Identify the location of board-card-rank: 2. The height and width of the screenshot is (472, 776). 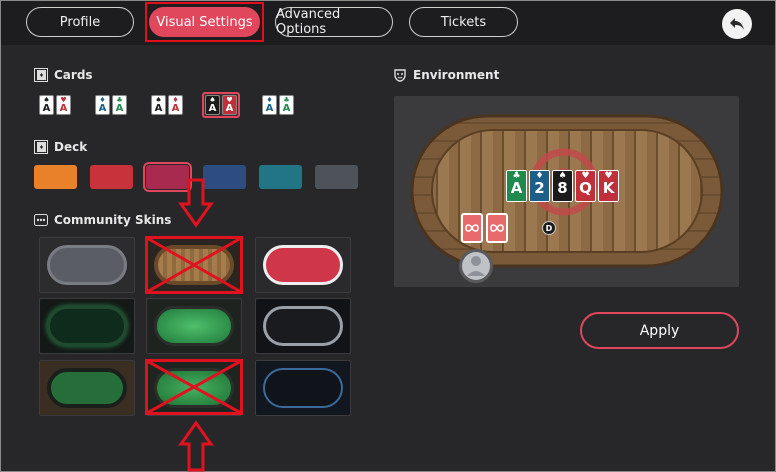
(539, 188).